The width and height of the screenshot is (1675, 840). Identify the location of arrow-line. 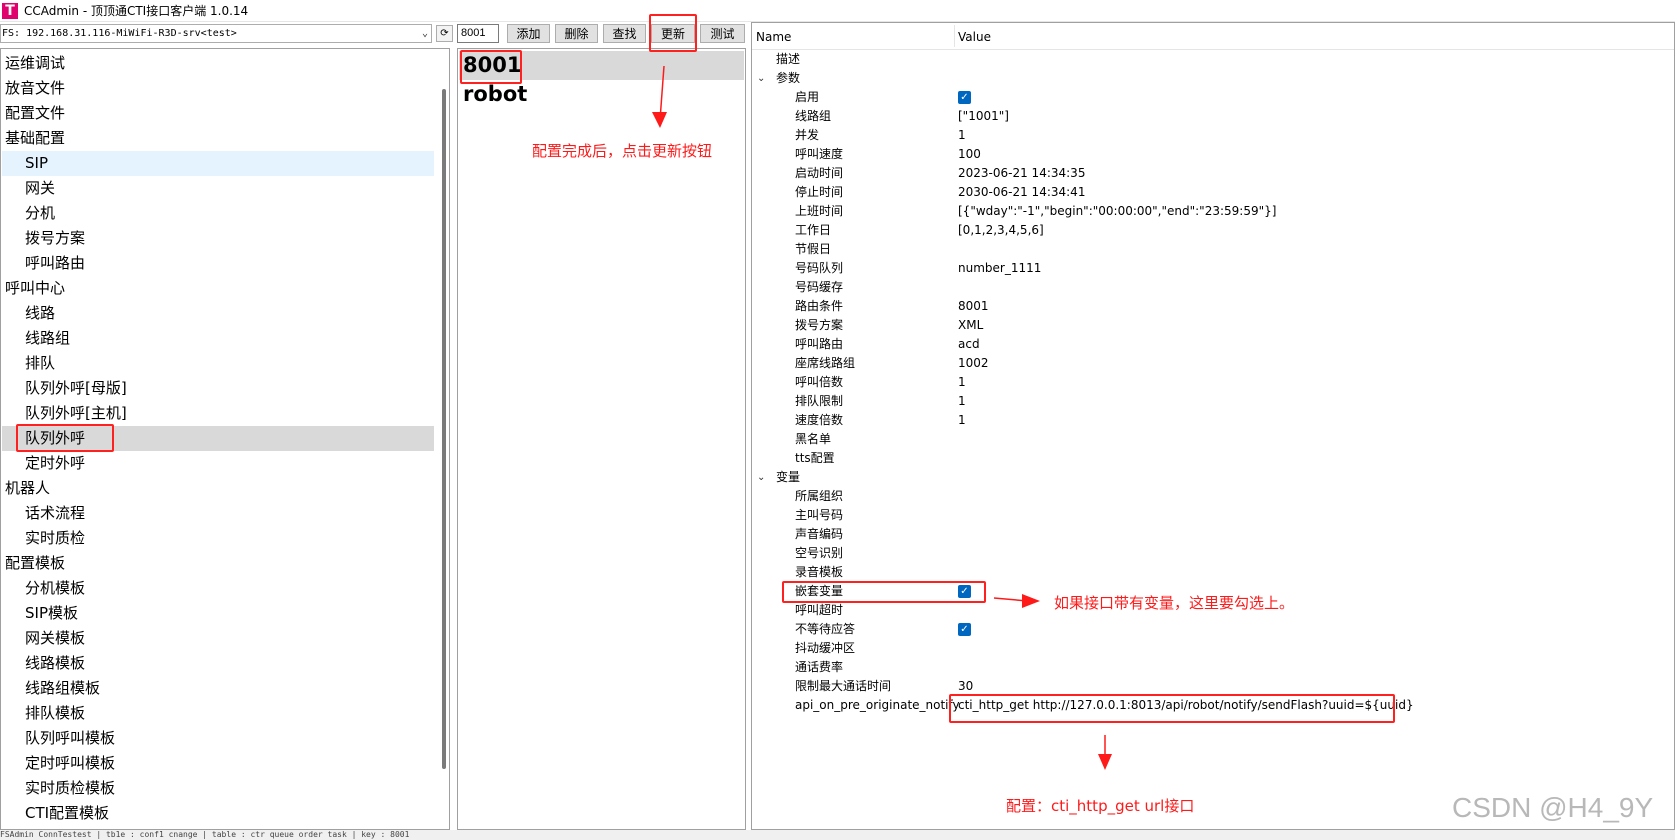
(662, 93).